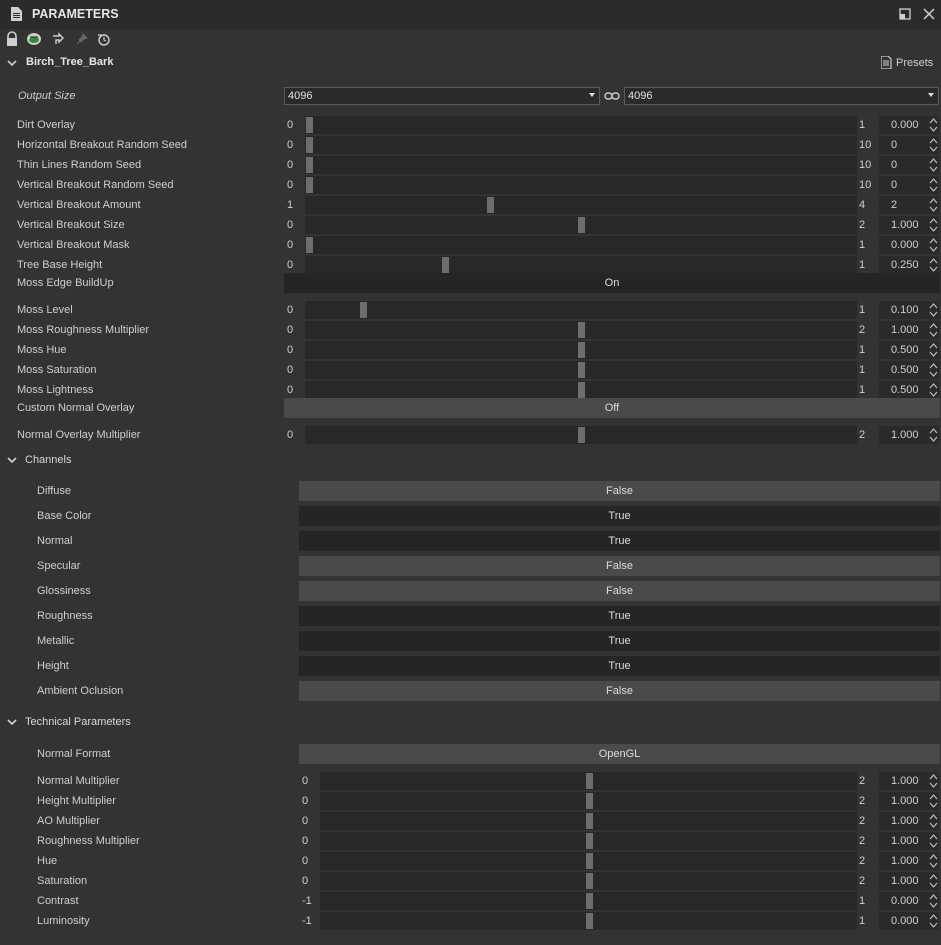  I want to click on luminosity-value-field: 0.000, so click(909, 921).